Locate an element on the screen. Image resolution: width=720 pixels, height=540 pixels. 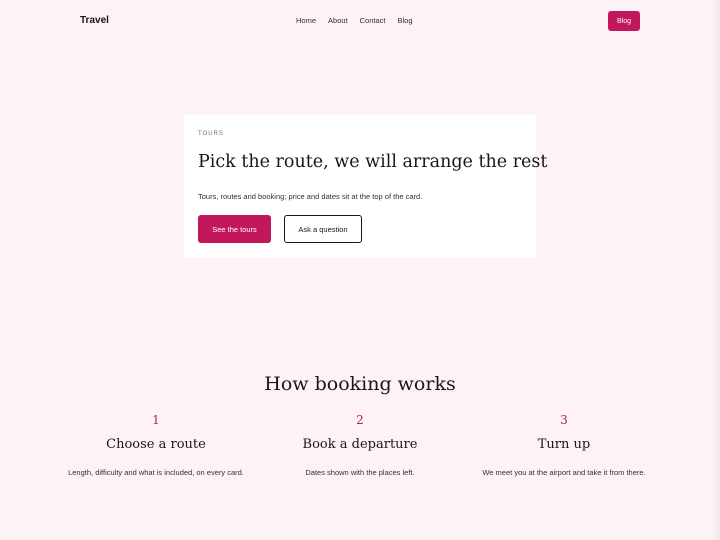
step-number: 1 is located at coordinates (156, 420).